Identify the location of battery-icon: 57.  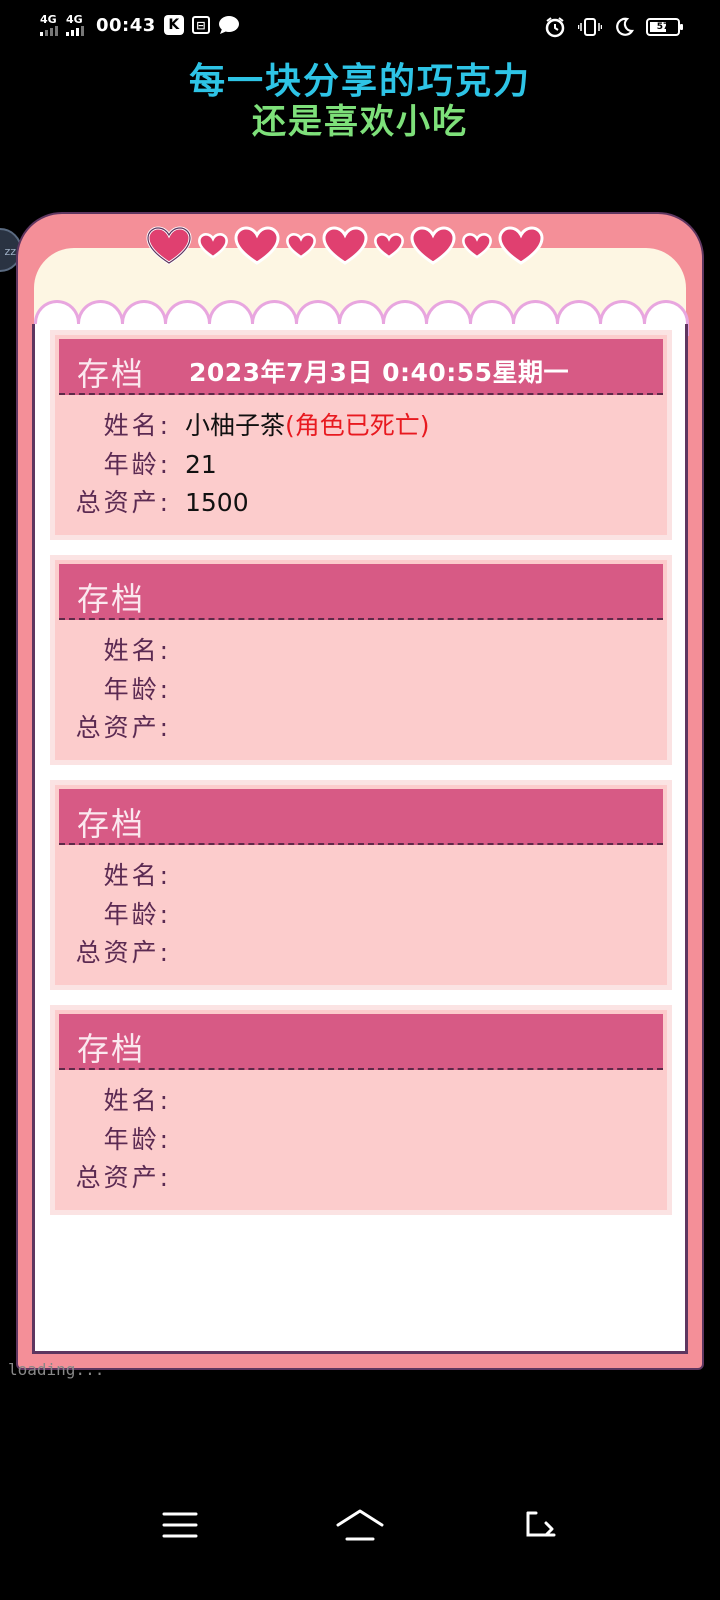
(664, 27).